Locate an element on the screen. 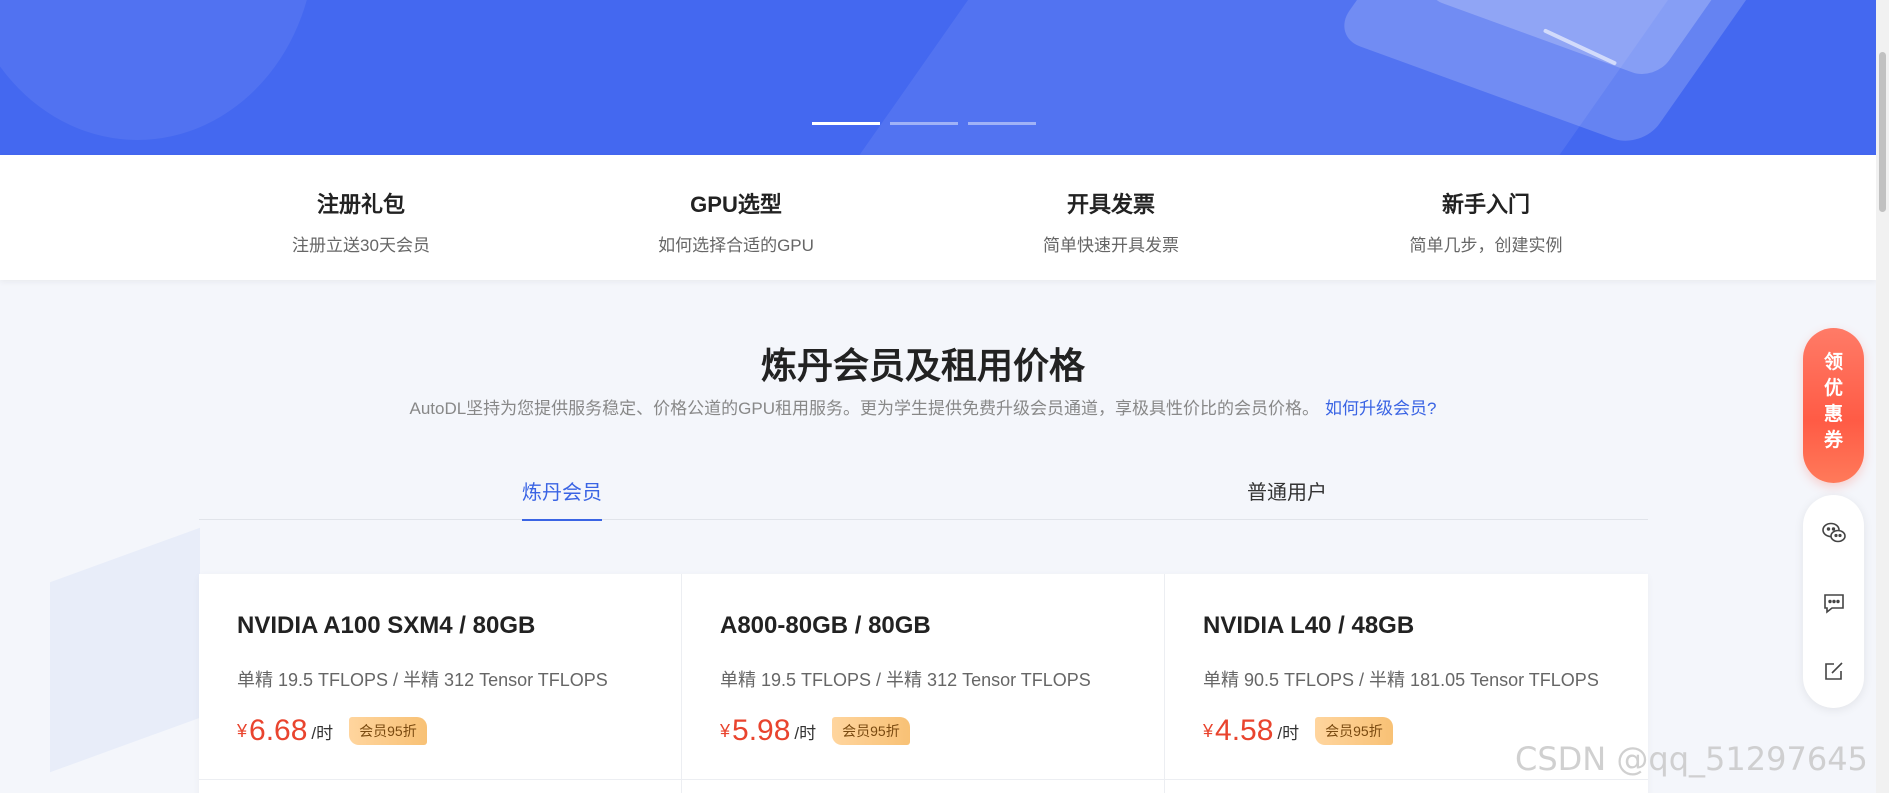 This screenshot has height=793, width=1889. coupon-char: 领 is located at coordinates (1833, 362).